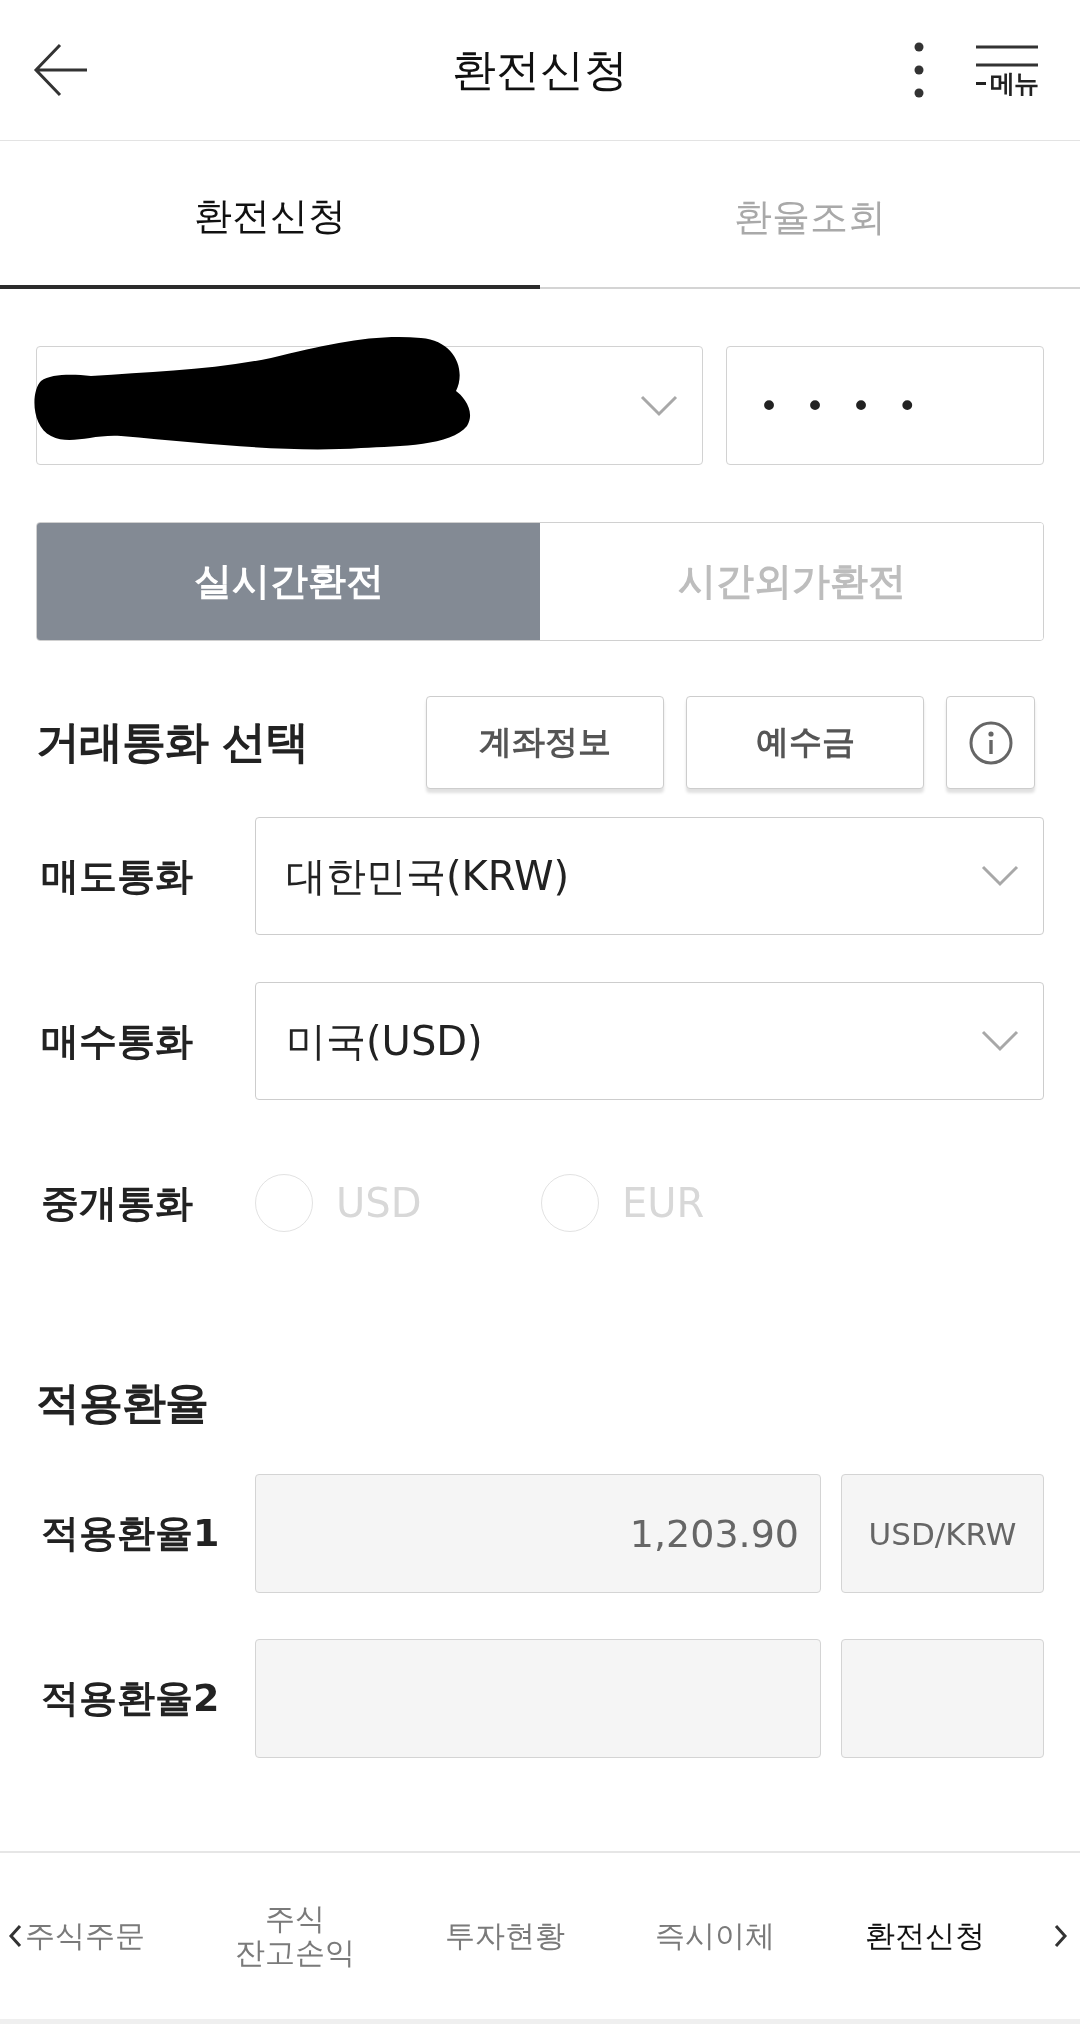  Describe the element at coordinates (173, 742) in the screenshot. I see `section-title: 거래통화 선택` at that location.